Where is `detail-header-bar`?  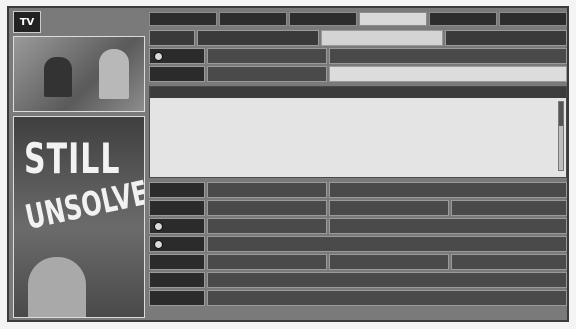 detail-header-bar is located at coordinates (358, 92).